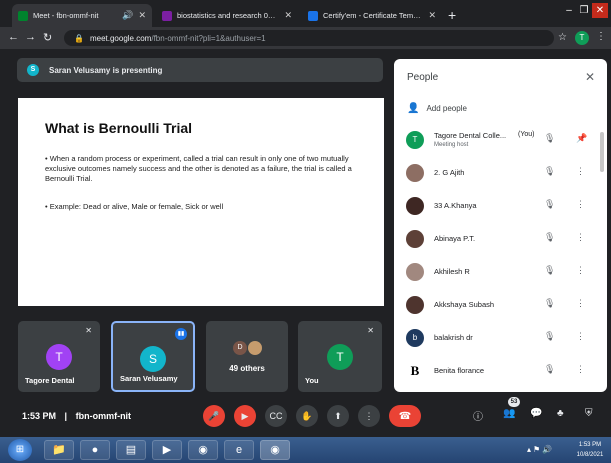 The width and height of the screenshot is (611, 463). What do you see at coordinates (601, 36) in the screenshot?
I see `browser-menu-icon: ⋮` at bounding box center [601, 36].